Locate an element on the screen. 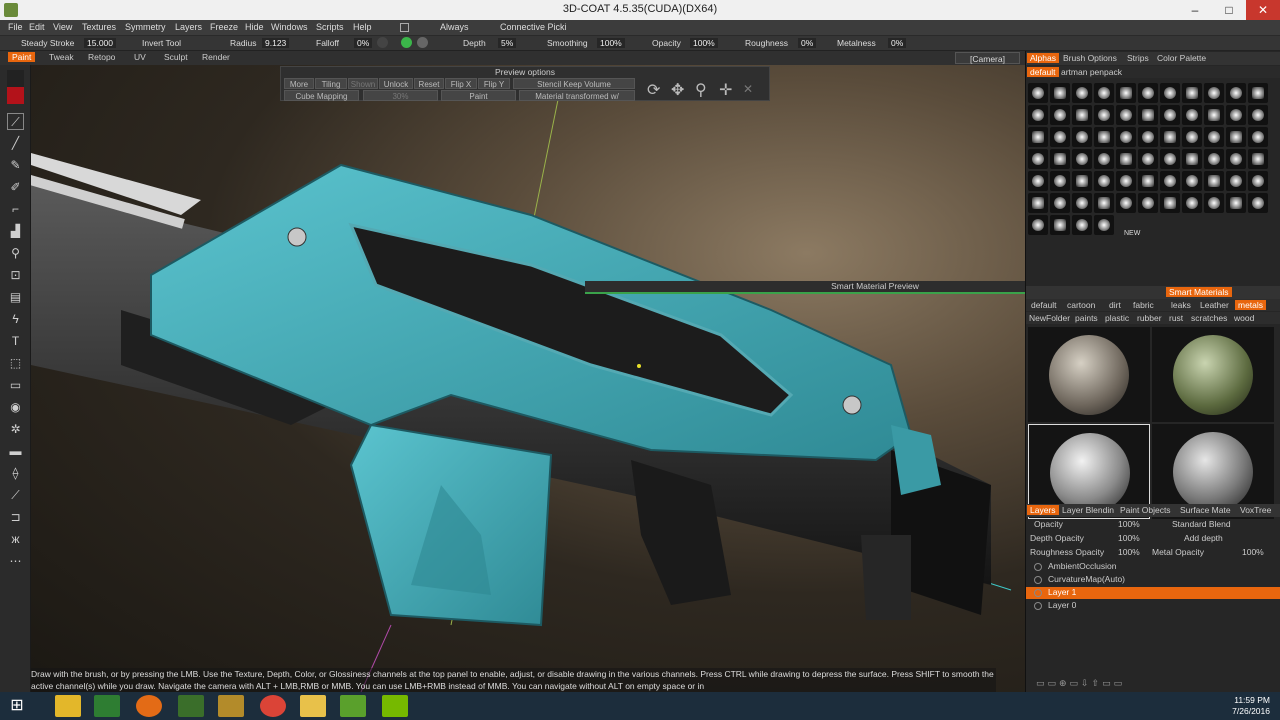 This screenshot has width=1280, height=720. unlock-button: Unlock is located at coordinates (396, 83).